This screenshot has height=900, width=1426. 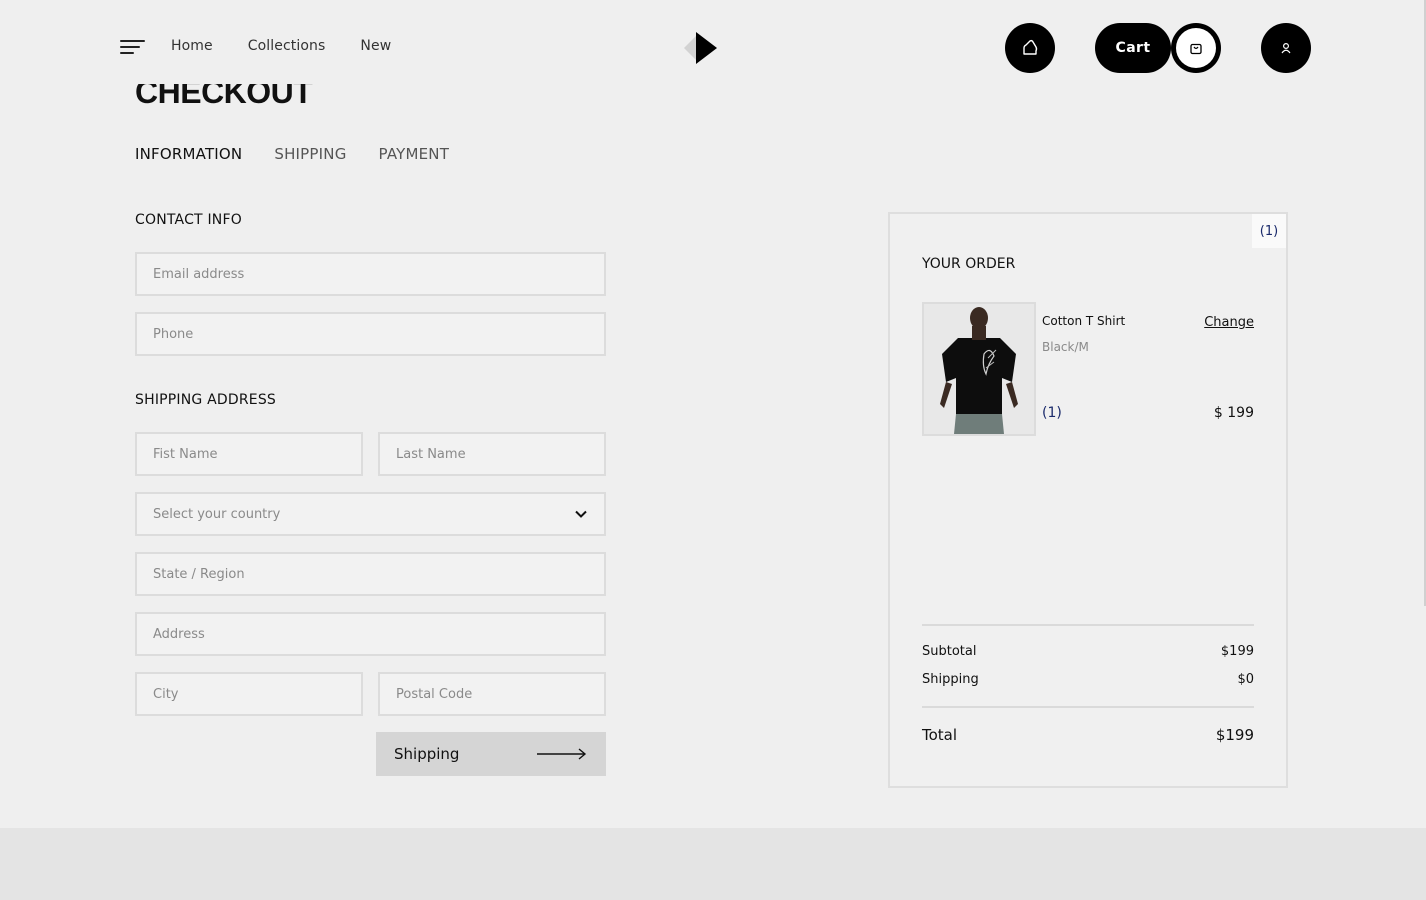 I want to click on logo-icon, so click(x=701, y=48).